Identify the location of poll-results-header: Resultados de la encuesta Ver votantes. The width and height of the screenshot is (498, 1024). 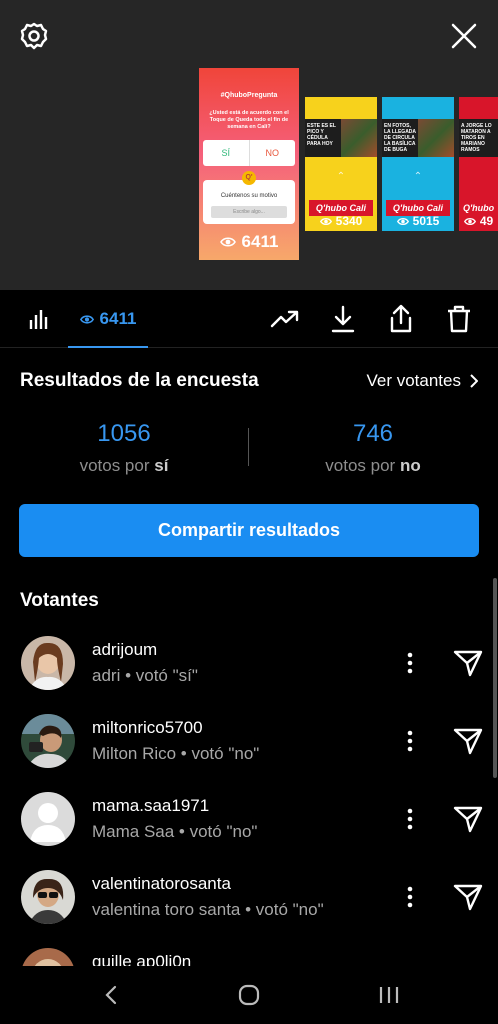
(249, 381).